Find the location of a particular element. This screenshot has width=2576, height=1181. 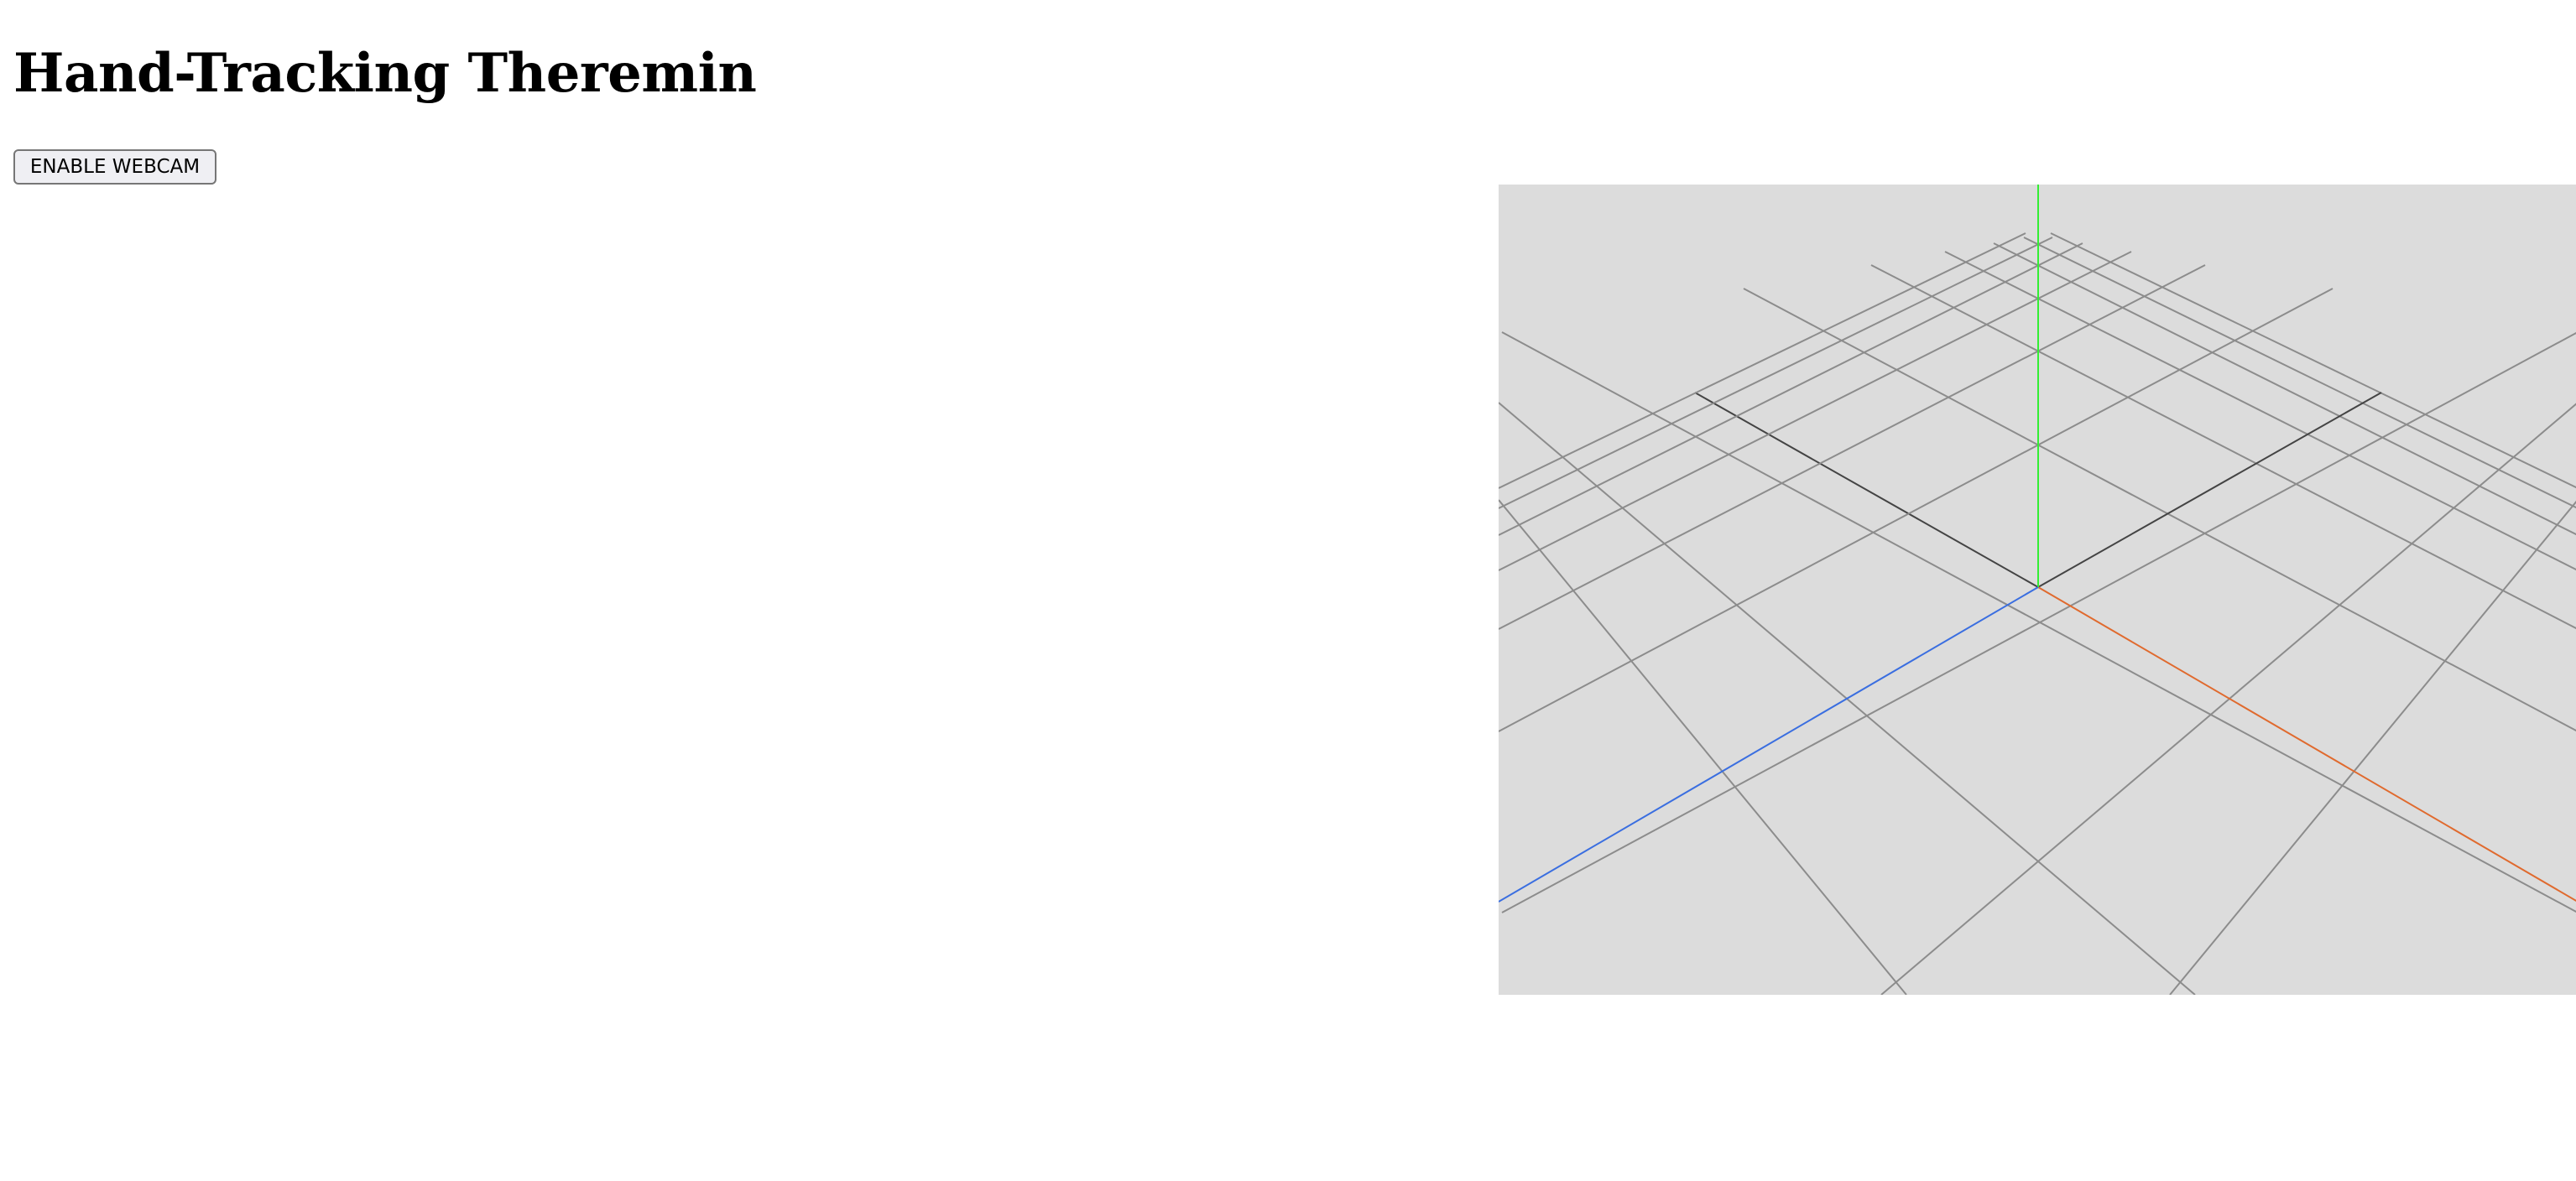

page-title: Hand-Tracking Theremin is located at coordinates (385, 73).